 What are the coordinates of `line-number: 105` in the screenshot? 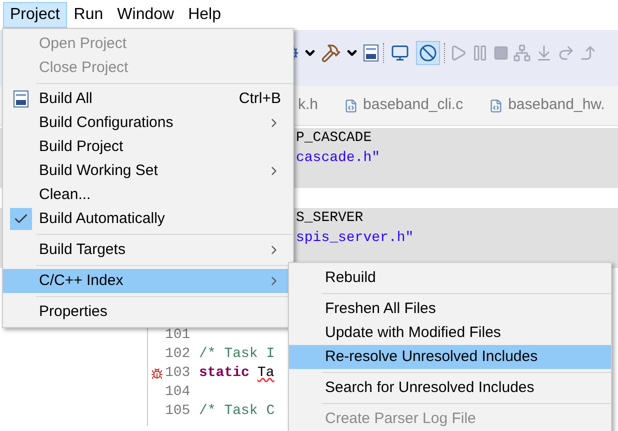 It's located at (178, 411).